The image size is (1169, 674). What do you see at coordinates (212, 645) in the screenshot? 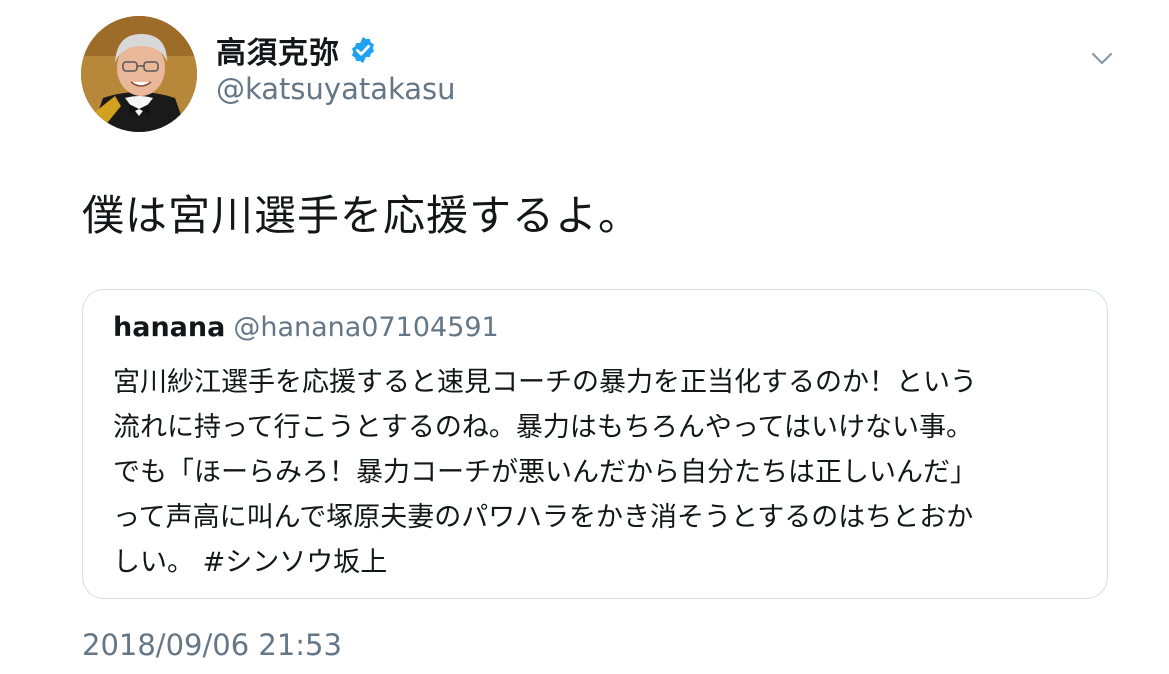
I see `tweet-timestamp: 2018/09/06 21:53` at bounding box center [212, 645].